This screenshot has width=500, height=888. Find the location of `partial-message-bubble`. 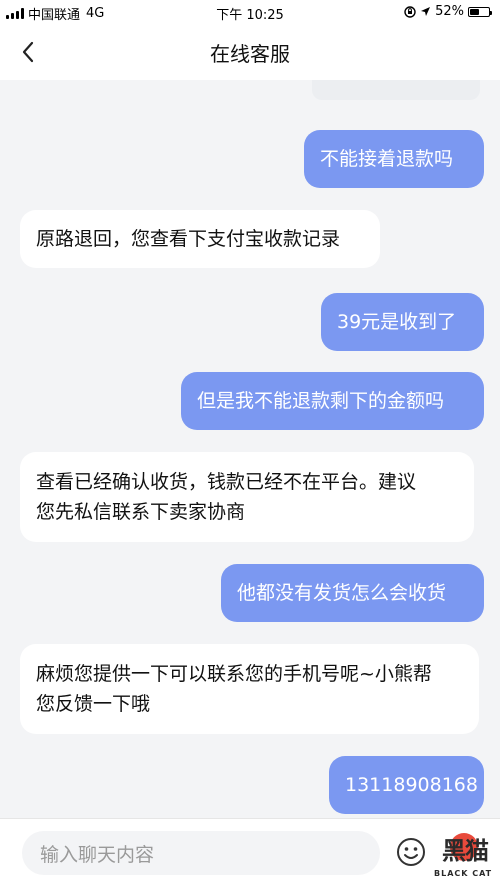

partial-message-bubble is located at coordinates (396, 90).